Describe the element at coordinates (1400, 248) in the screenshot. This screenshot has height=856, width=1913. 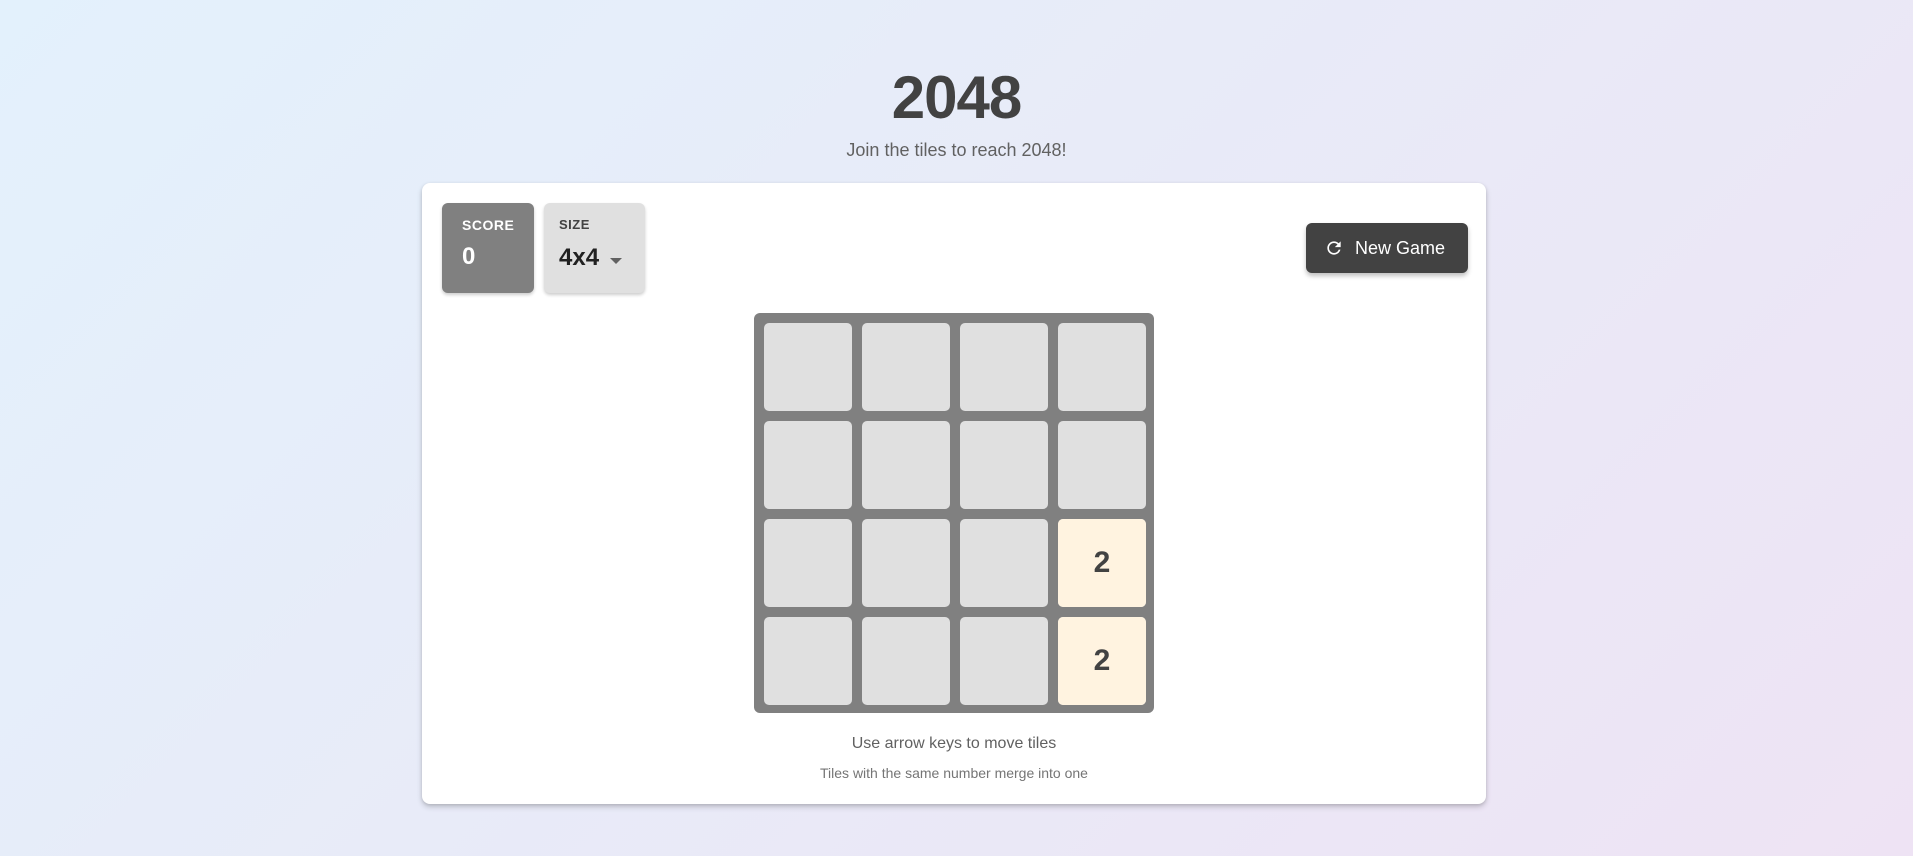
I see `new-game-label: New Game` at that location.